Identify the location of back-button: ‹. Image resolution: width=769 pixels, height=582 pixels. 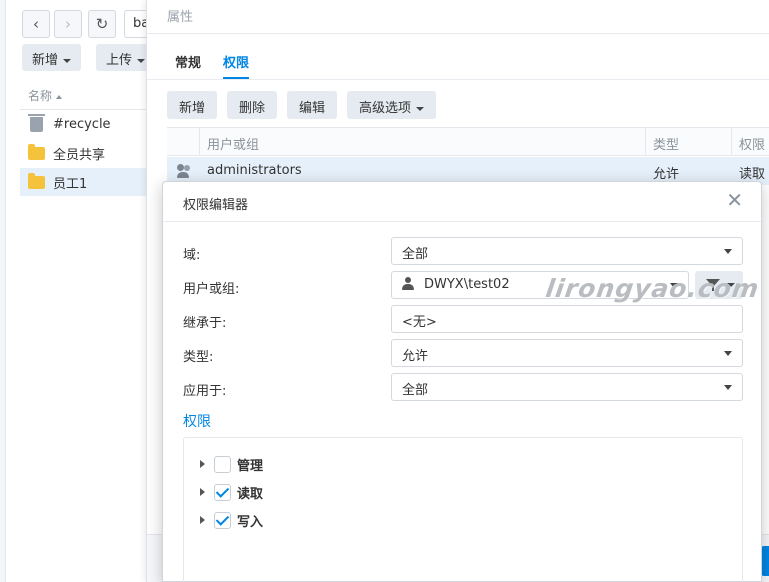
(36, 24).